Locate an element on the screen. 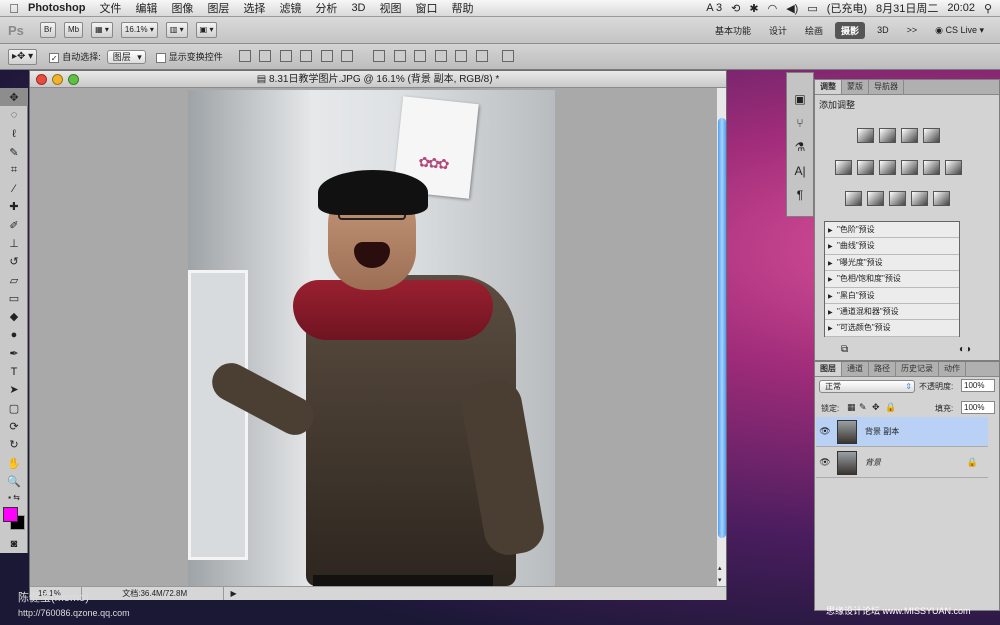 Image resolution: width=1000 pixels, height=625 pixels. tab-actions: 动作 is located at coordinates (952, 369).